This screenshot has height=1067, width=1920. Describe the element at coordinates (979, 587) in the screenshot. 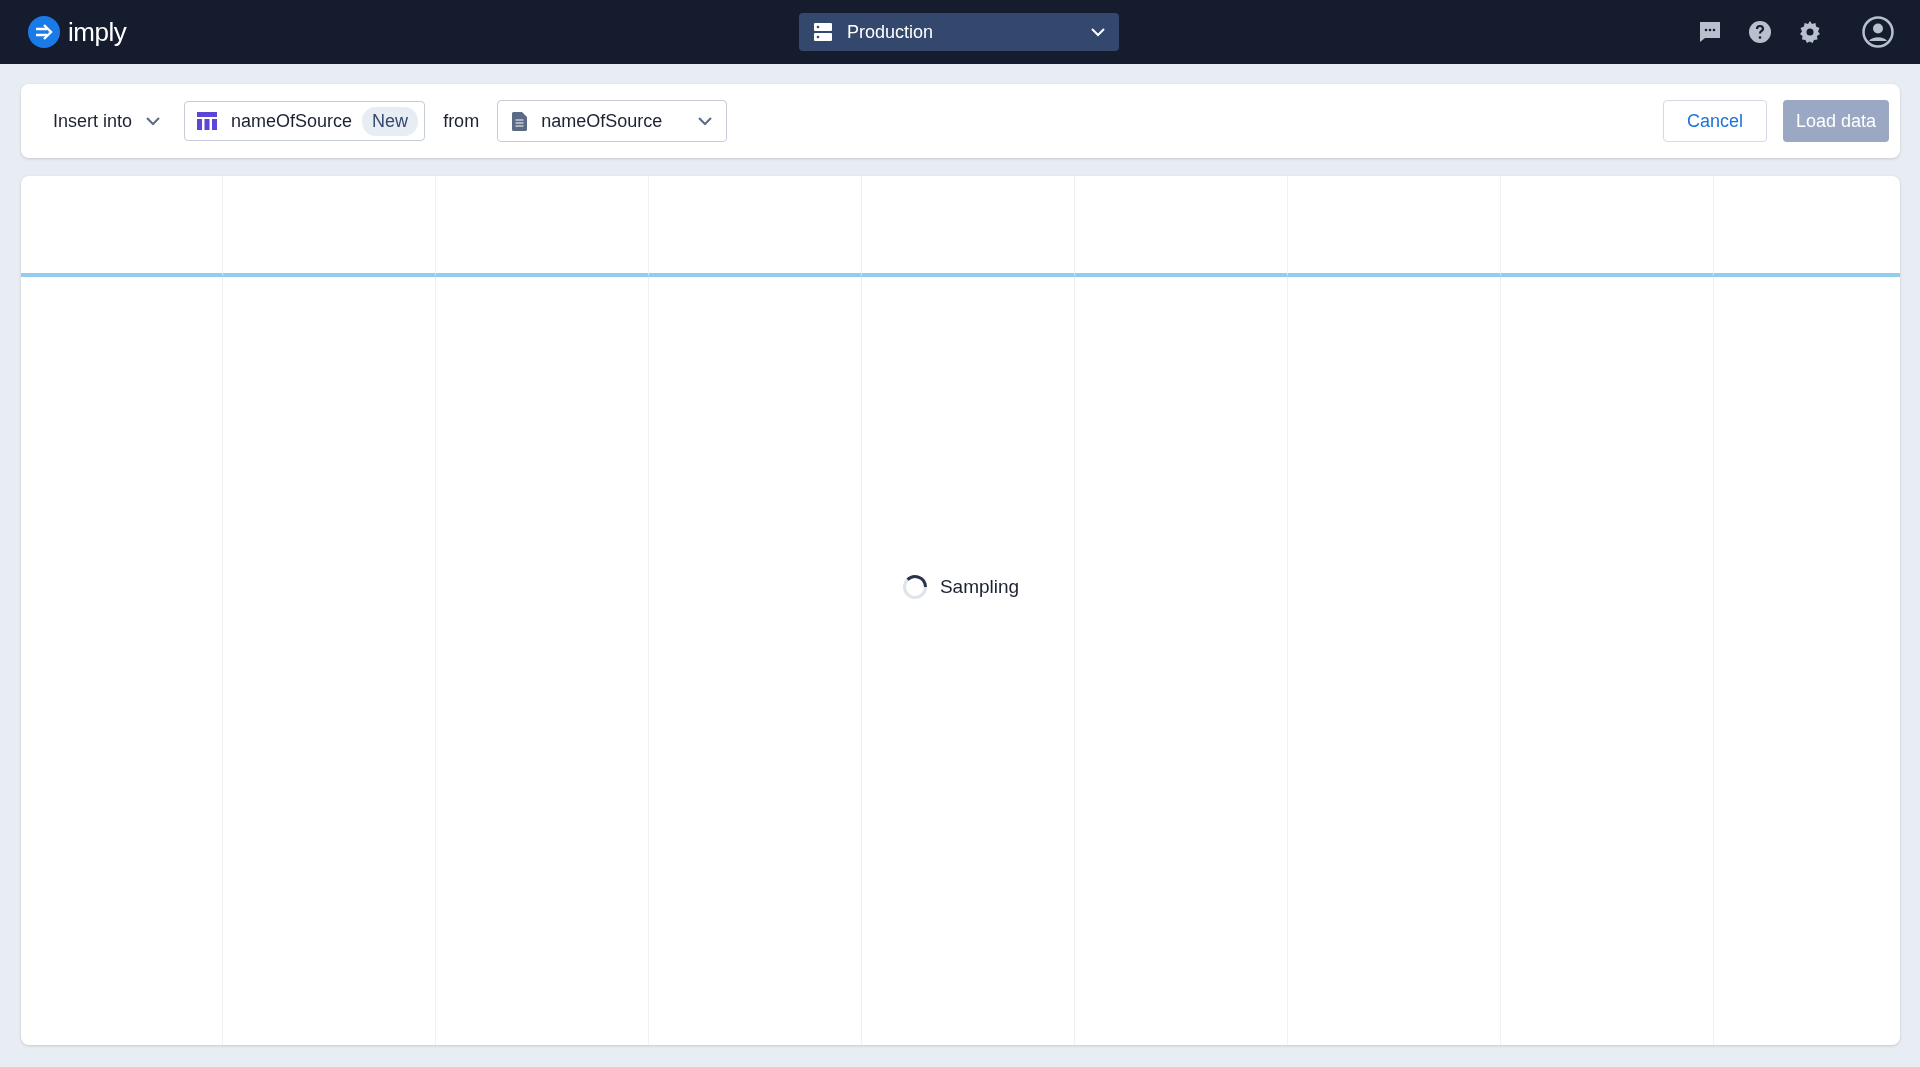

I see `status-text: Sampling` at that location.